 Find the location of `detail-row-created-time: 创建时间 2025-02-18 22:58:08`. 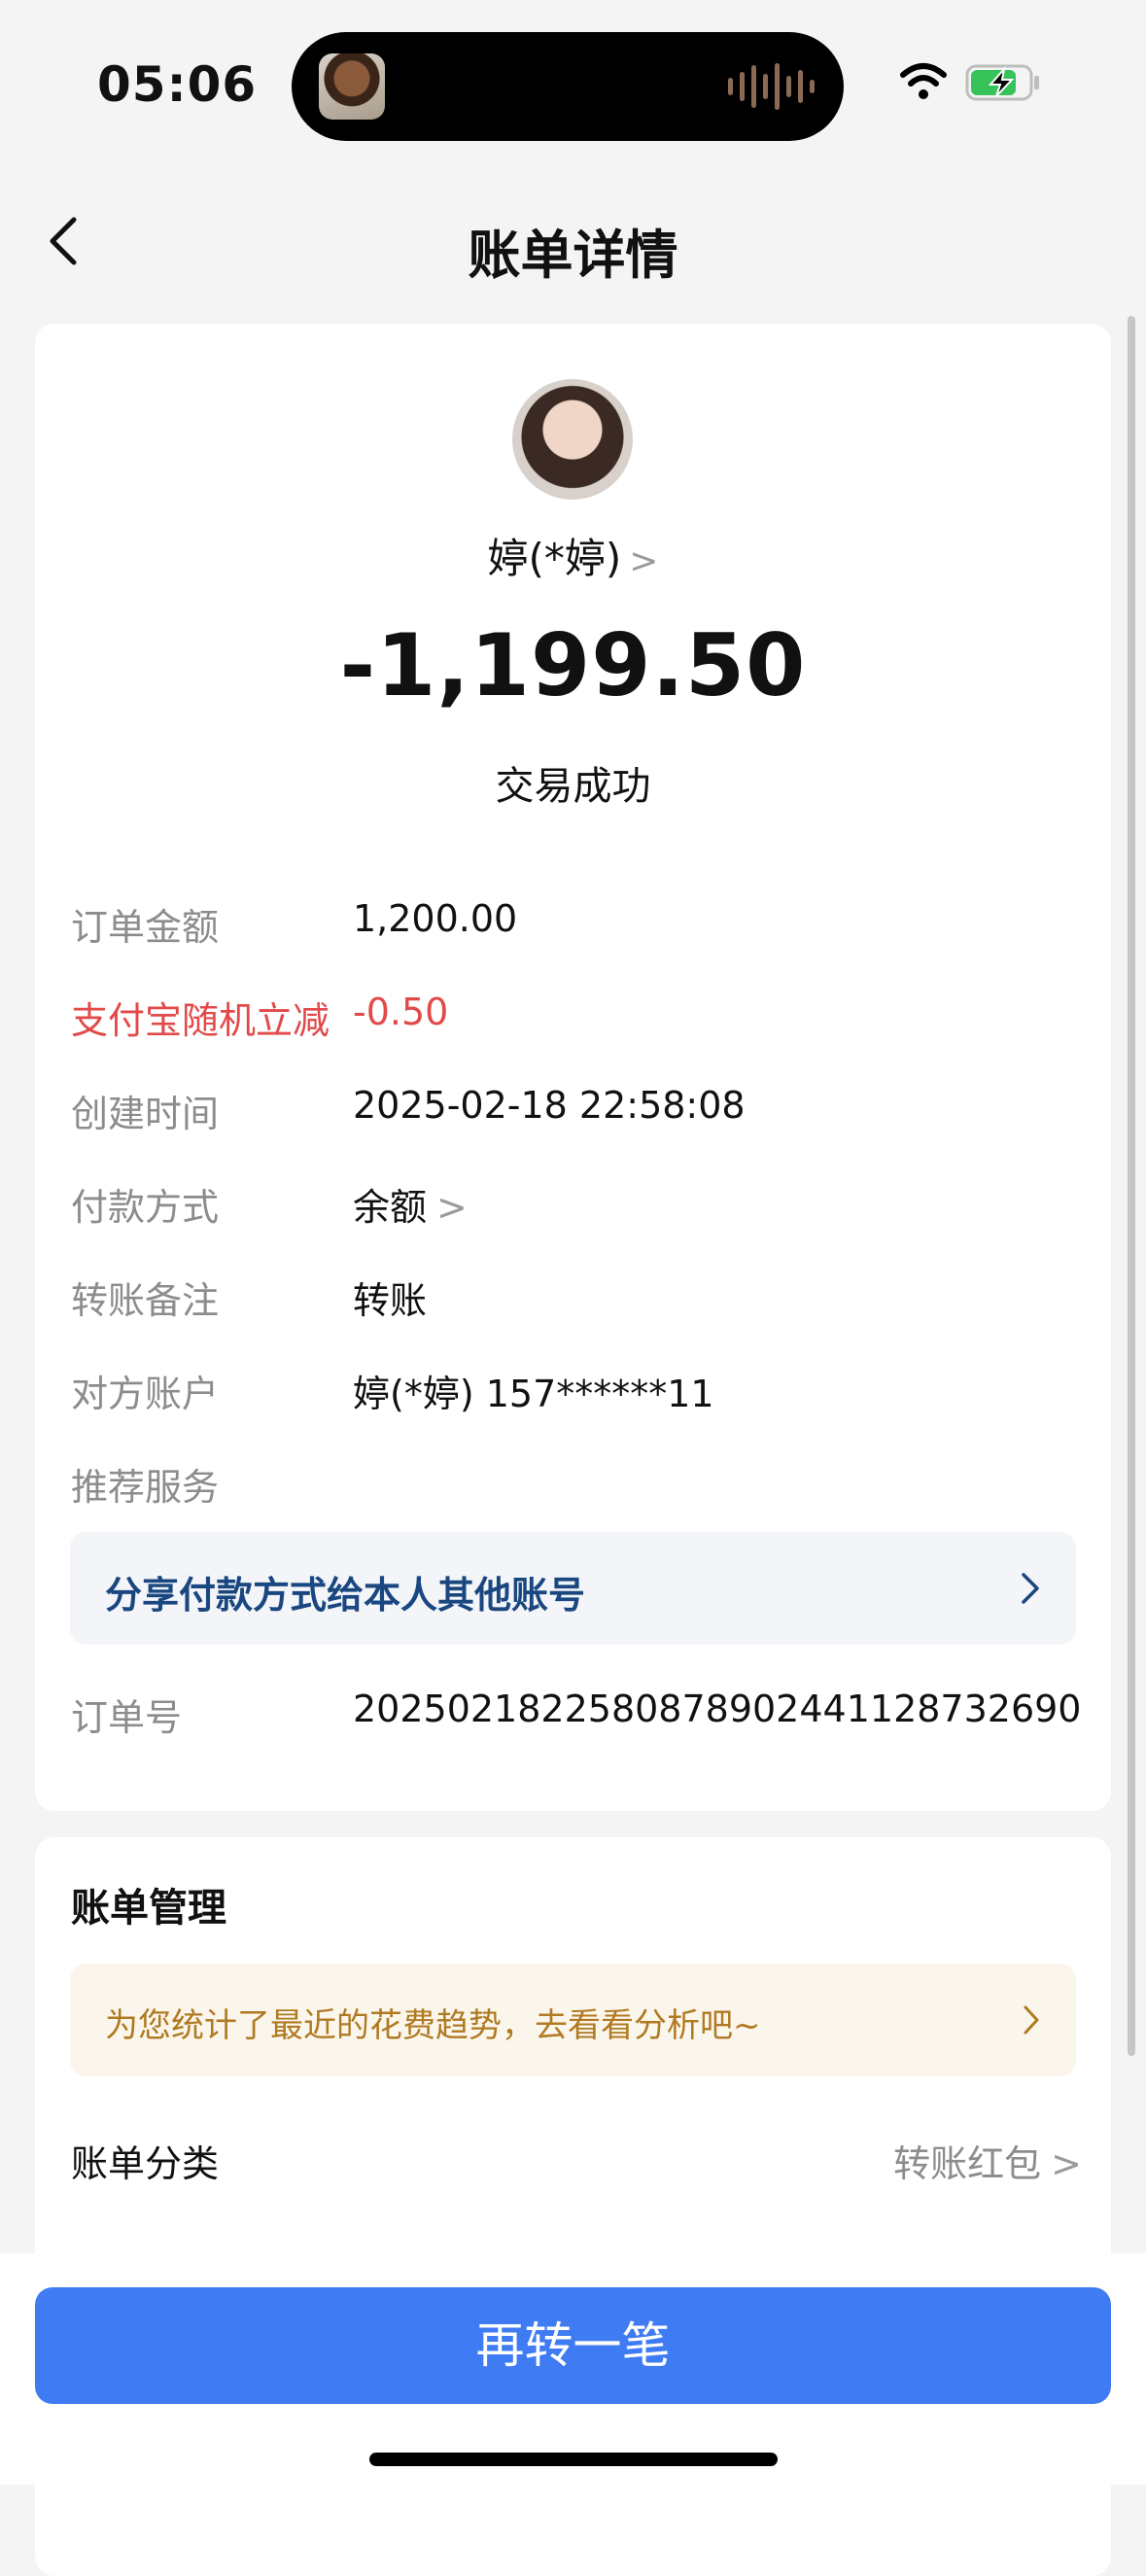

detail-row-created-time: 创建时间 2025-02-18 22:58:08 is located at coordinates (576, 1113).